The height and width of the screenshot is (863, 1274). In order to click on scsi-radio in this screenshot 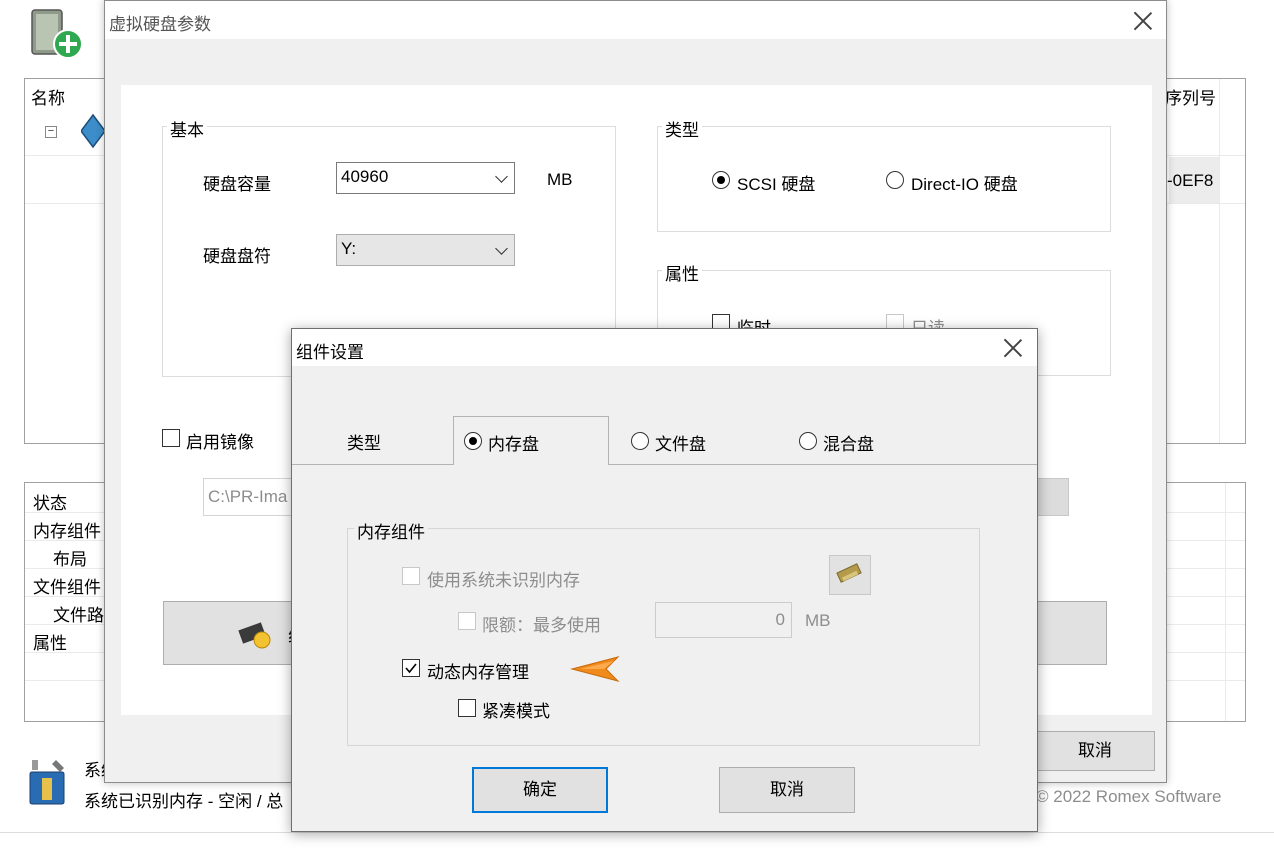, I will do `click(721, 180)`.